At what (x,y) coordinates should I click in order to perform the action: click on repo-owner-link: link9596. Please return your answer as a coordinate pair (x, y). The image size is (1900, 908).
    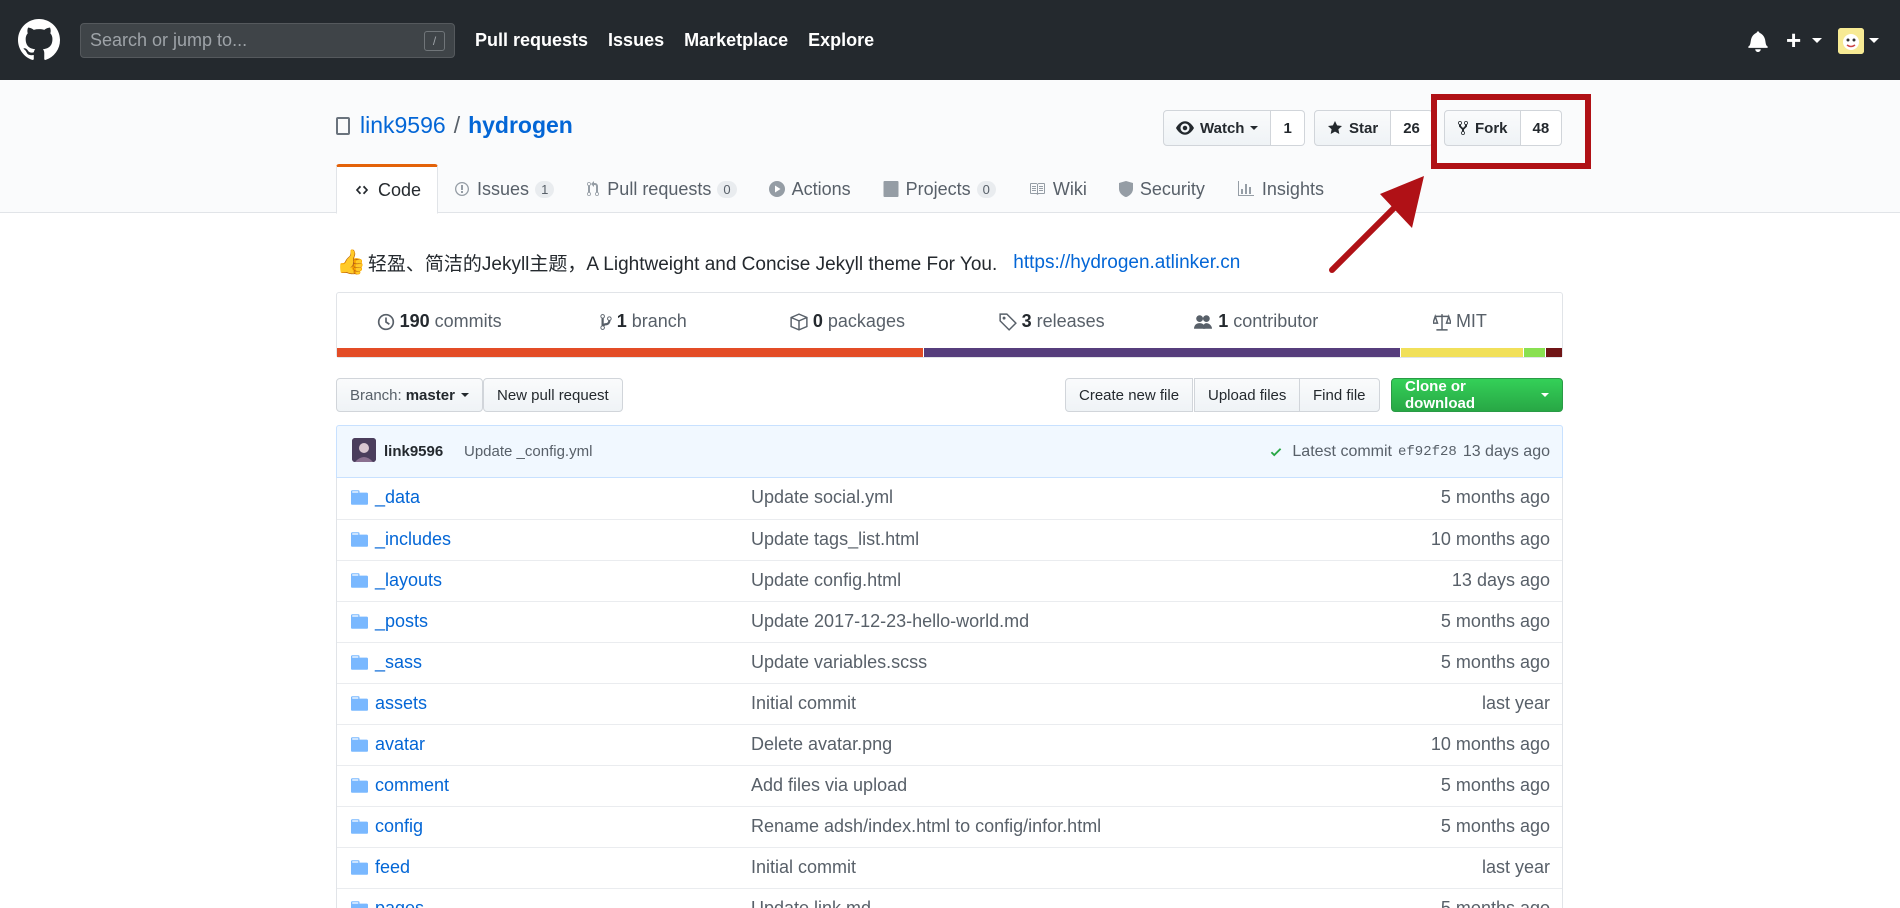
    Looking at the image, I should click on (403, 125).